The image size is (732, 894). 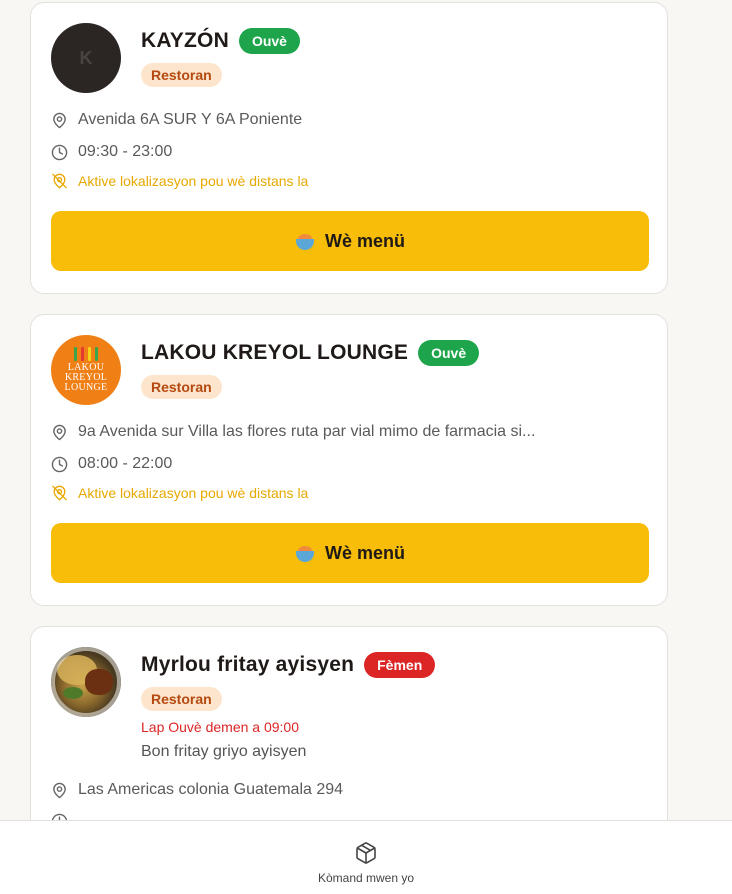 I want to click on restaurant-name: LAKOU KREYOL LOUNGE, so click(x=275, y=352).